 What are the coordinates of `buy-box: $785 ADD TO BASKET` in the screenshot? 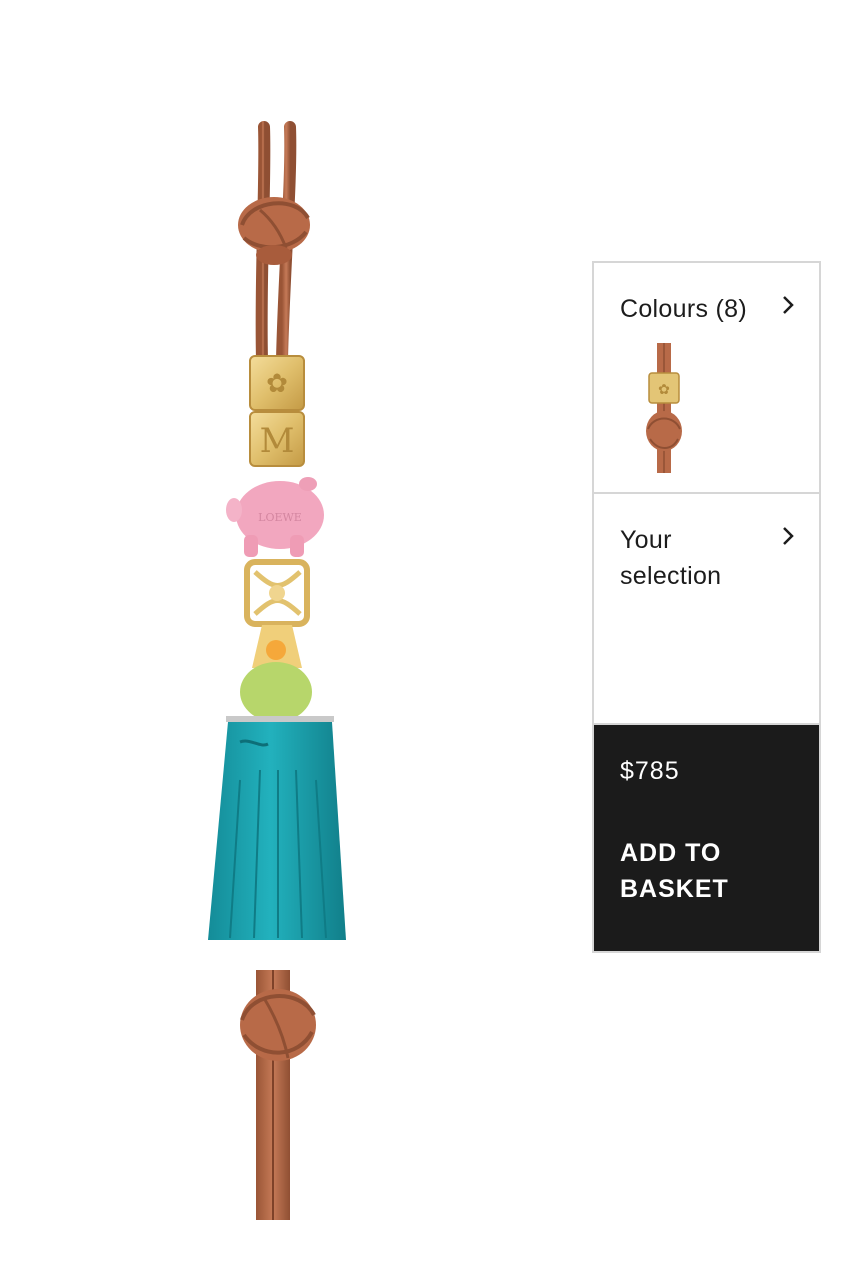 It's located at (706, 838).